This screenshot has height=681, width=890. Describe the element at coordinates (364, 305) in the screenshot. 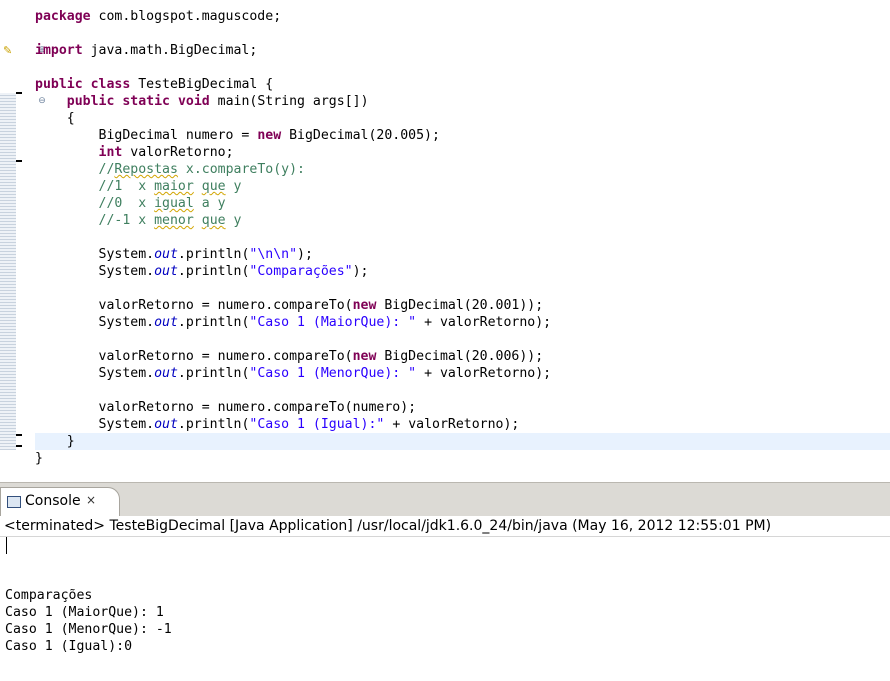

I see `code-token: new` at that location.